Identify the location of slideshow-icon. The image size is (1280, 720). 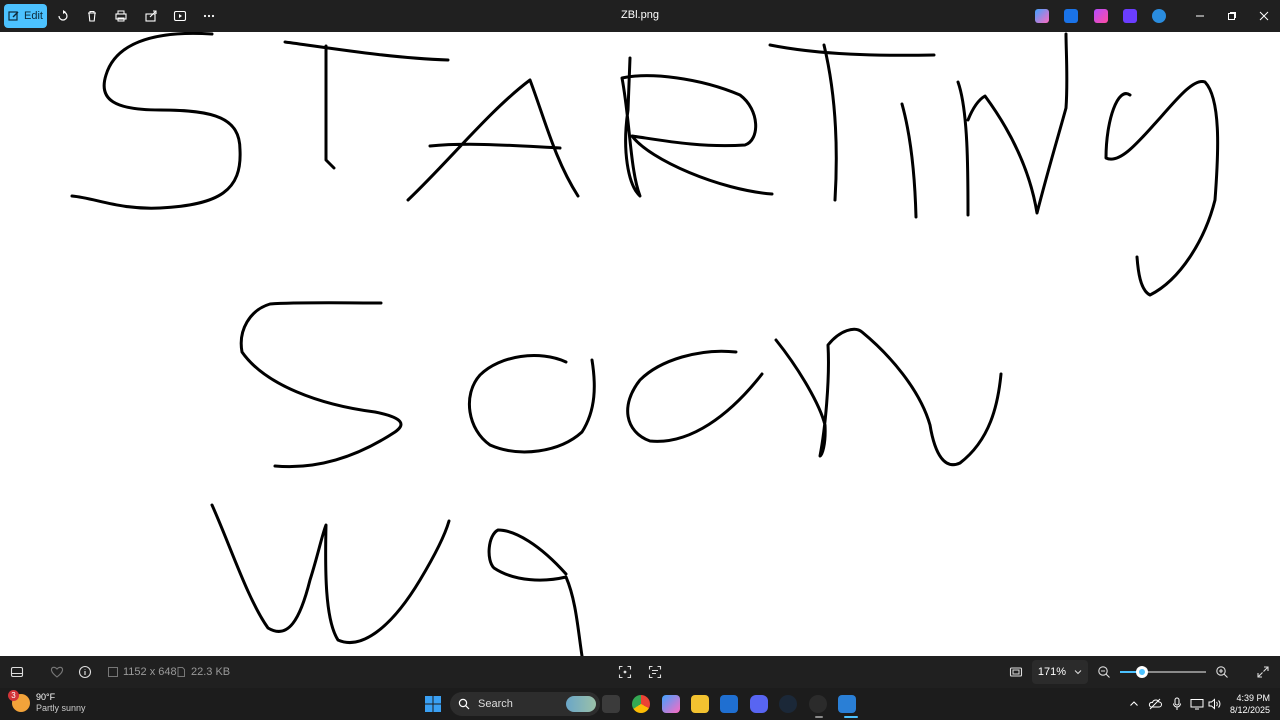
(180, 16).